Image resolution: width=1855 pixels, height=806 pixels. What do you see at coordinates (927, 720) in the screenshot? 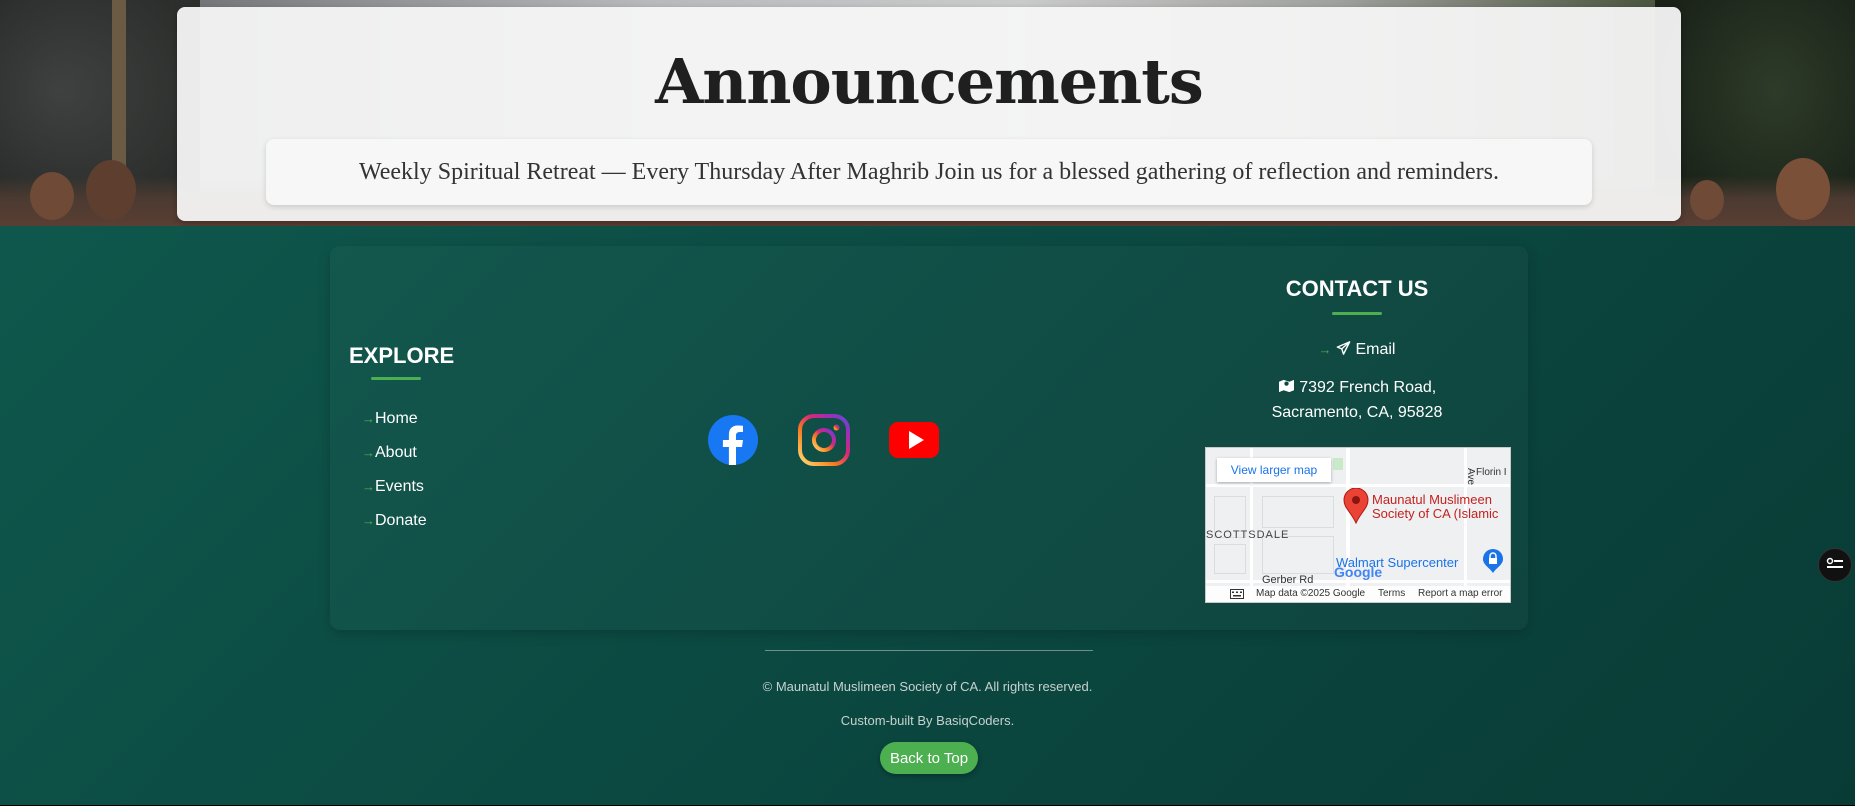
I see `credit-text: Custom-built By BasiqCoders.` at bounding box center [927, 720].